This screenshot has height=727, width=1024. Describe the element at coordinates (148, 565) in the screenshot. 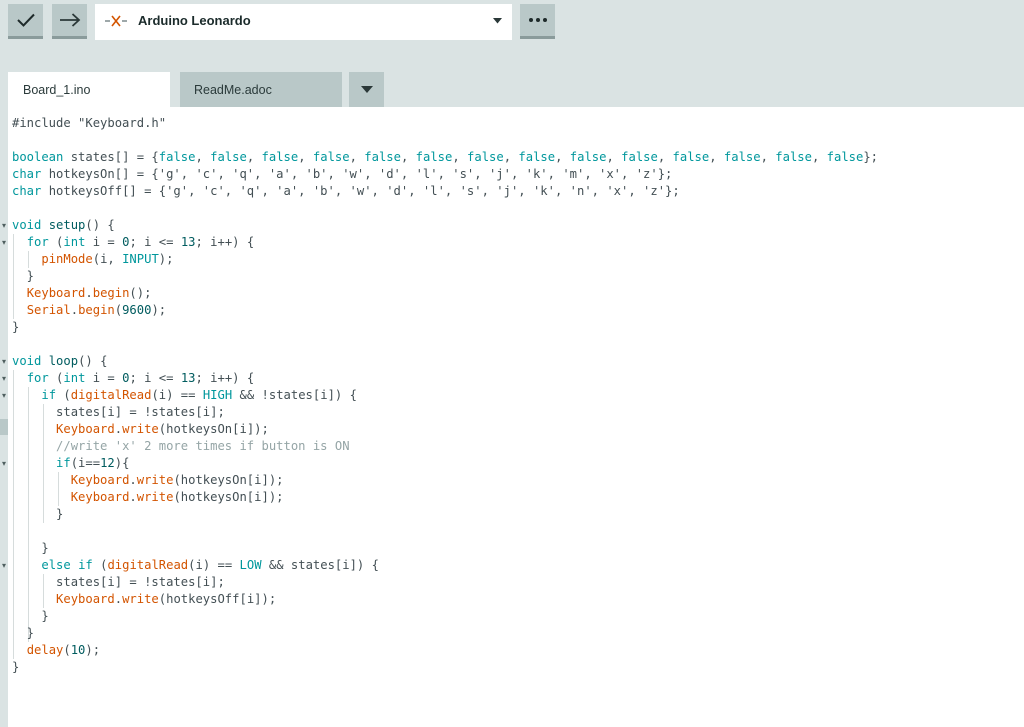

I see `code-token: digitalRead` at that location.